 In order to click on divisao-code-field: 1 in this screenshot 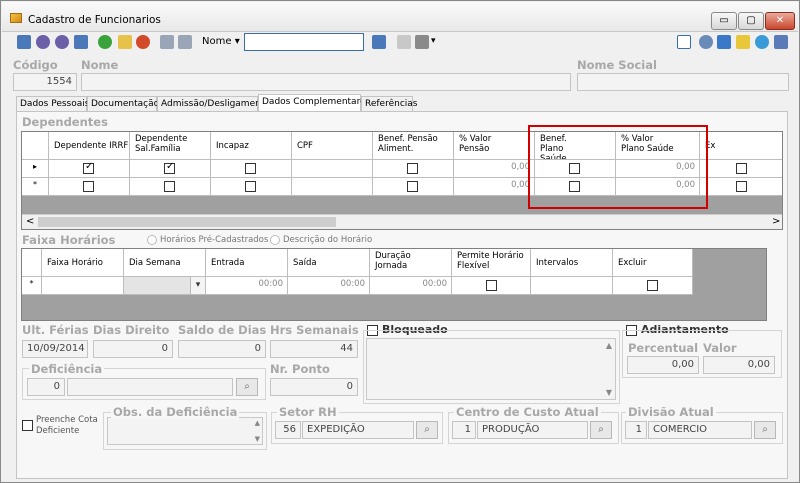, I will do `click(636, 430)`.